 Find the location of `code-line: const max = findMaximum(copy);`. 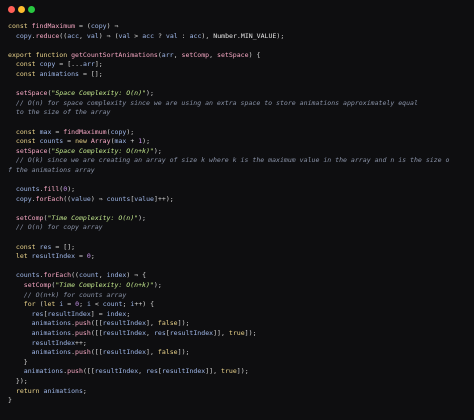

code-line: const max = findMaximum(copy); is located at coordinates (75, 131).